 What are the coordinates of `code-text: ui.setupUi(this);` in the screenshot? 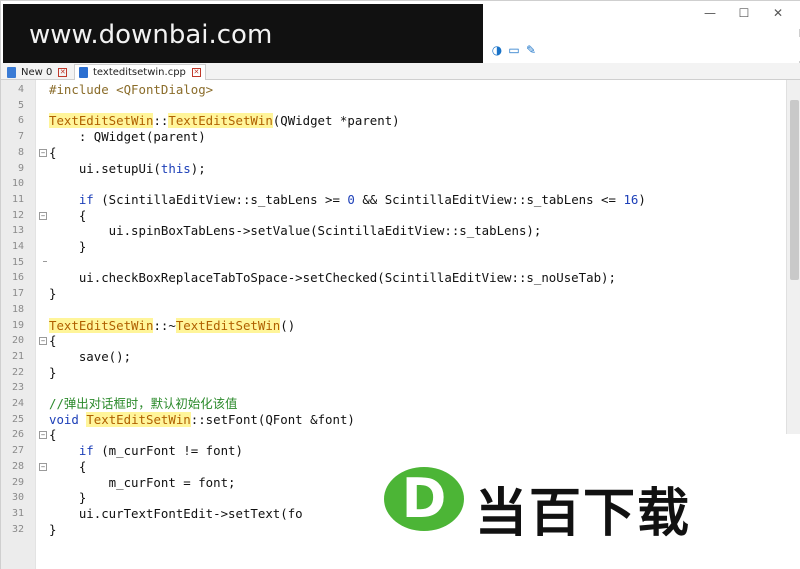 It's located at (127, 169).